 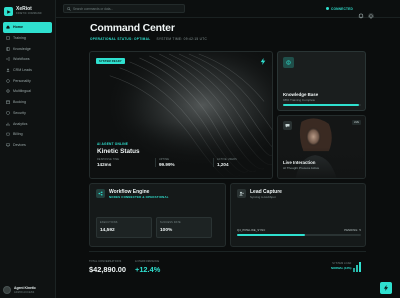 I want to click on sidebar-item-workflows: Workflows, so click(x=27, y=59).